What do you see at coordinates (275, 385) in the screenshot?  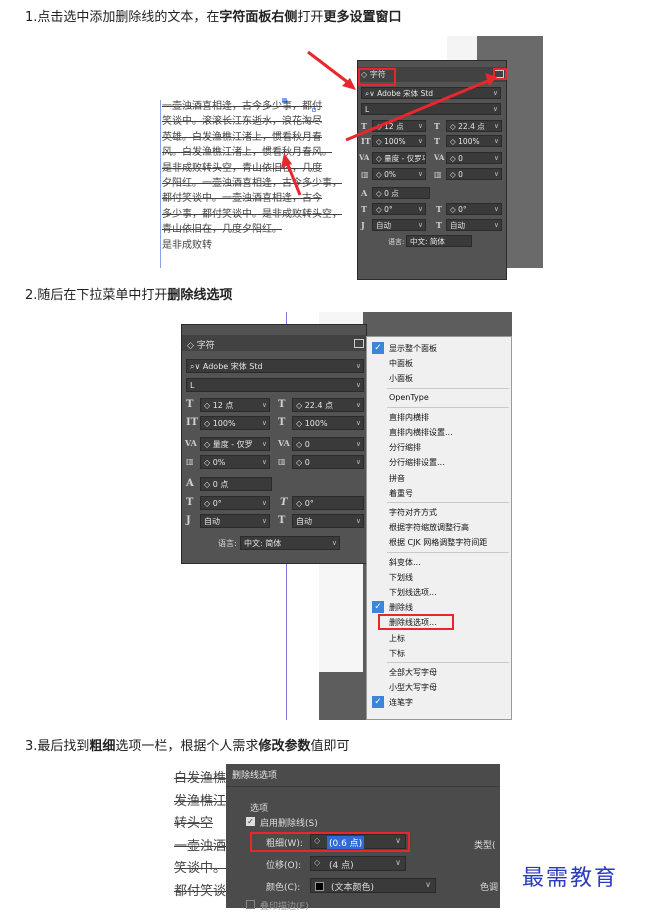 I see `font-style-field: L ∨` at bounding box center [275, 385].